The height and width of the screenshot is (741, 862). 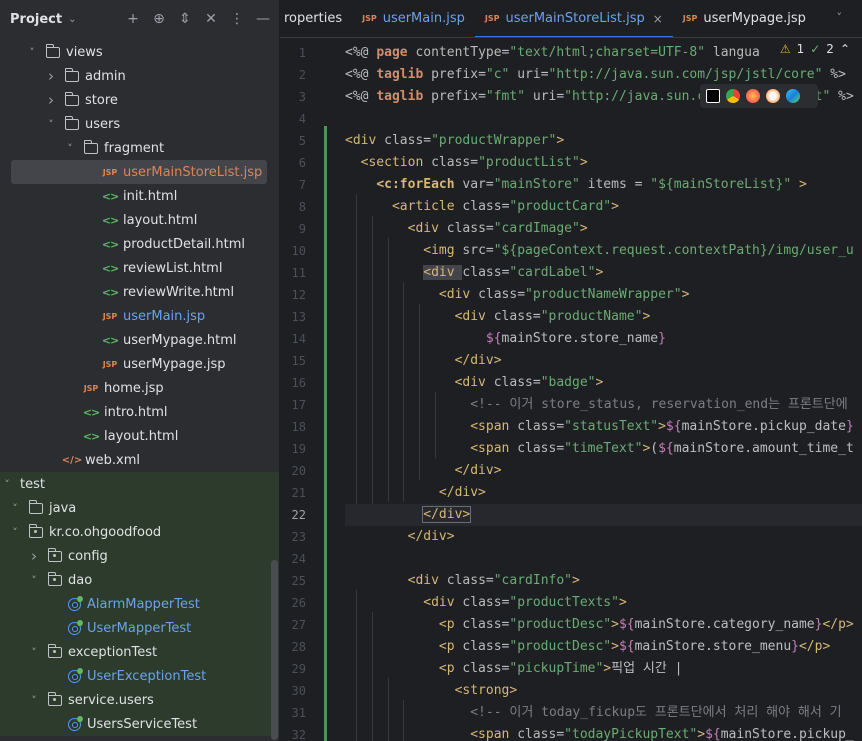 I want to click on locate-icon: ⊕, so click(x=159, y=19).